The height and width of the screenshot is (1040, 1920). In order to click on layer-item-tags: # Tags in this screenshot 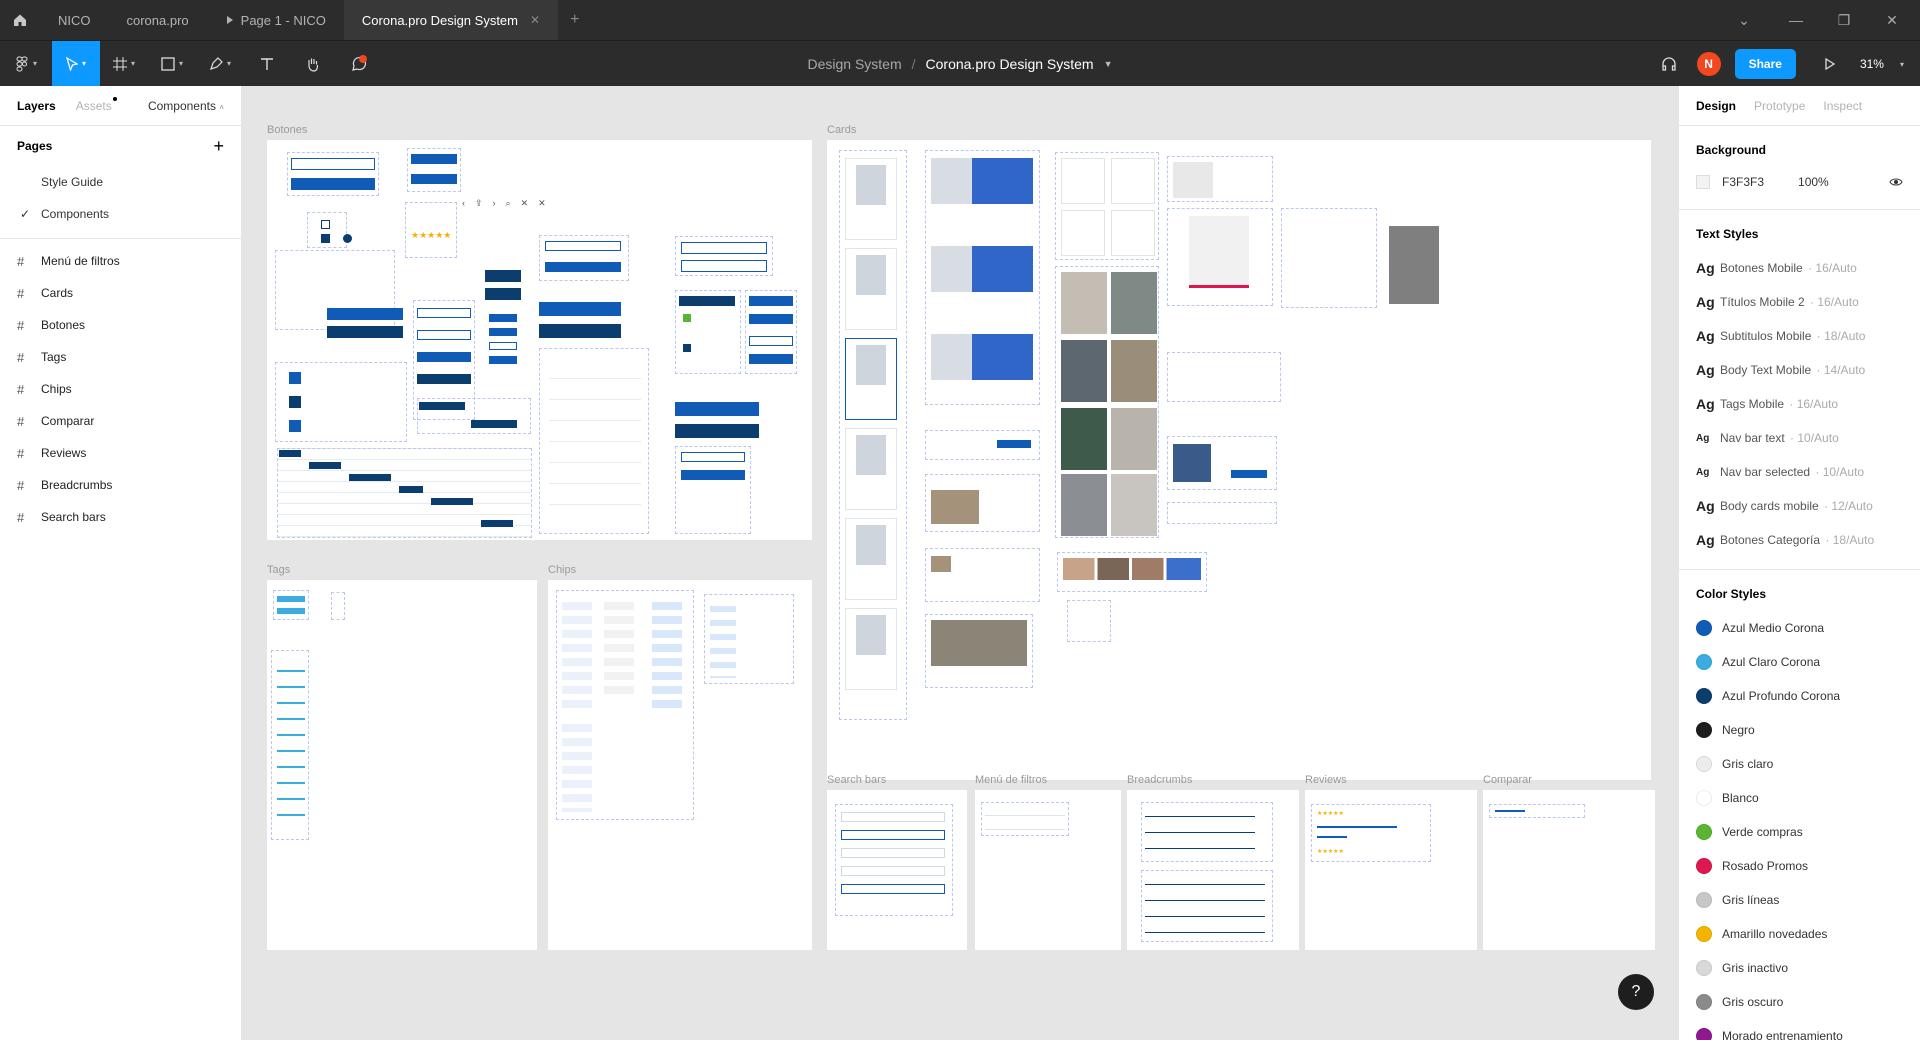, I will do `click(120, 357)`.